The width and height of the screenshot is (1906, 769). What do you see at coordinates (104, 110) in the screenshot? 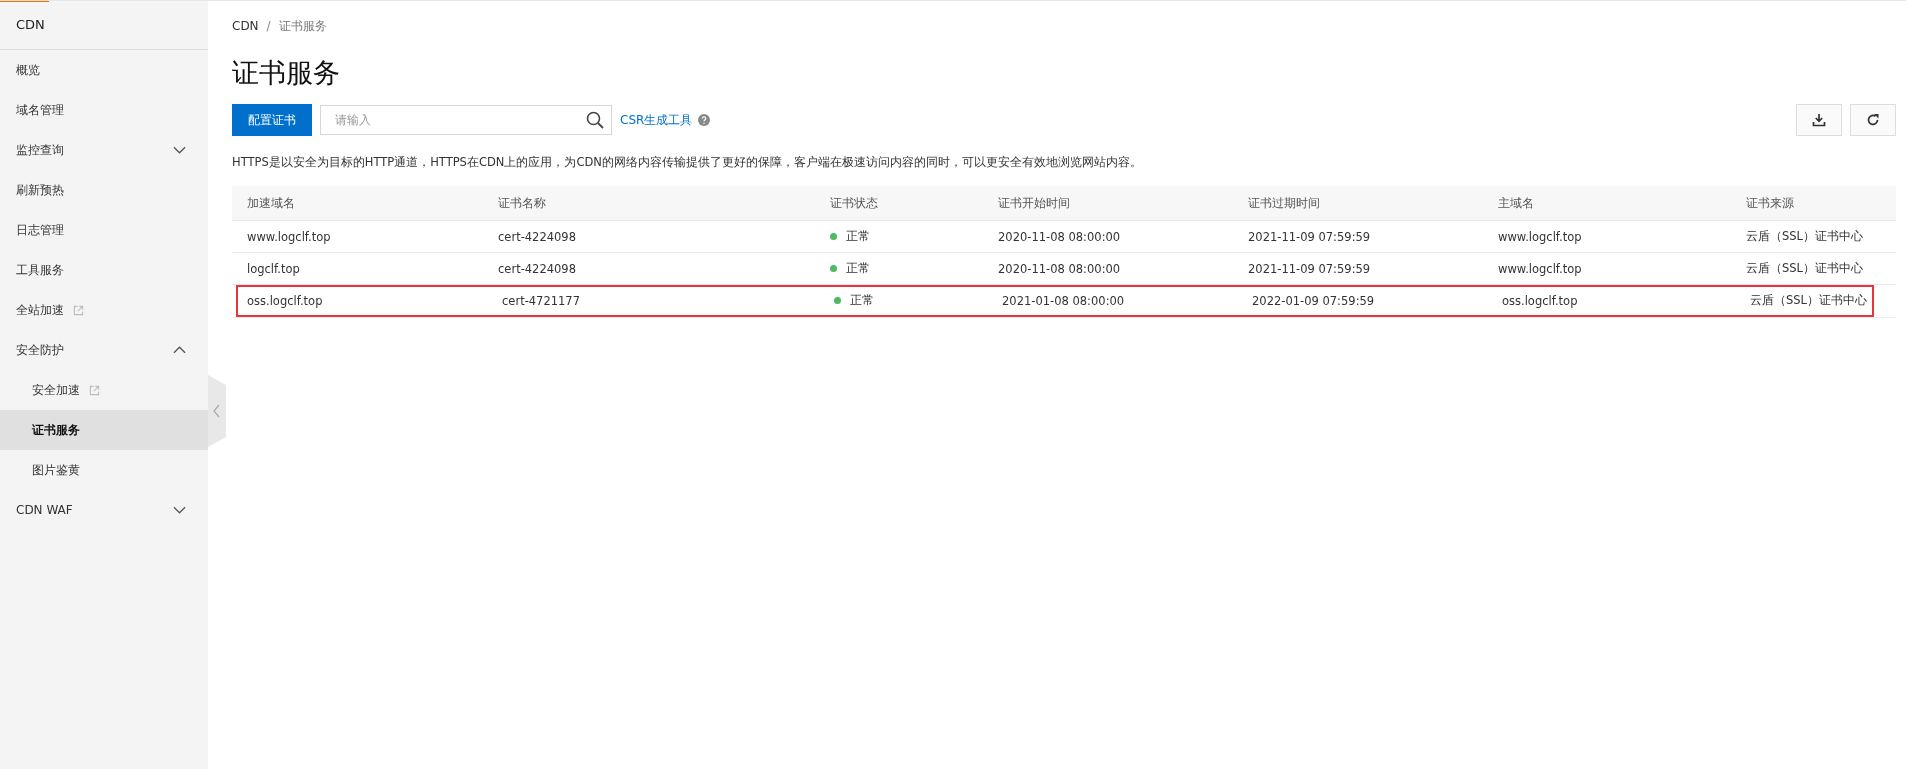
I see `sidebar-item: 域名管理` at bounding box center [104, 110].